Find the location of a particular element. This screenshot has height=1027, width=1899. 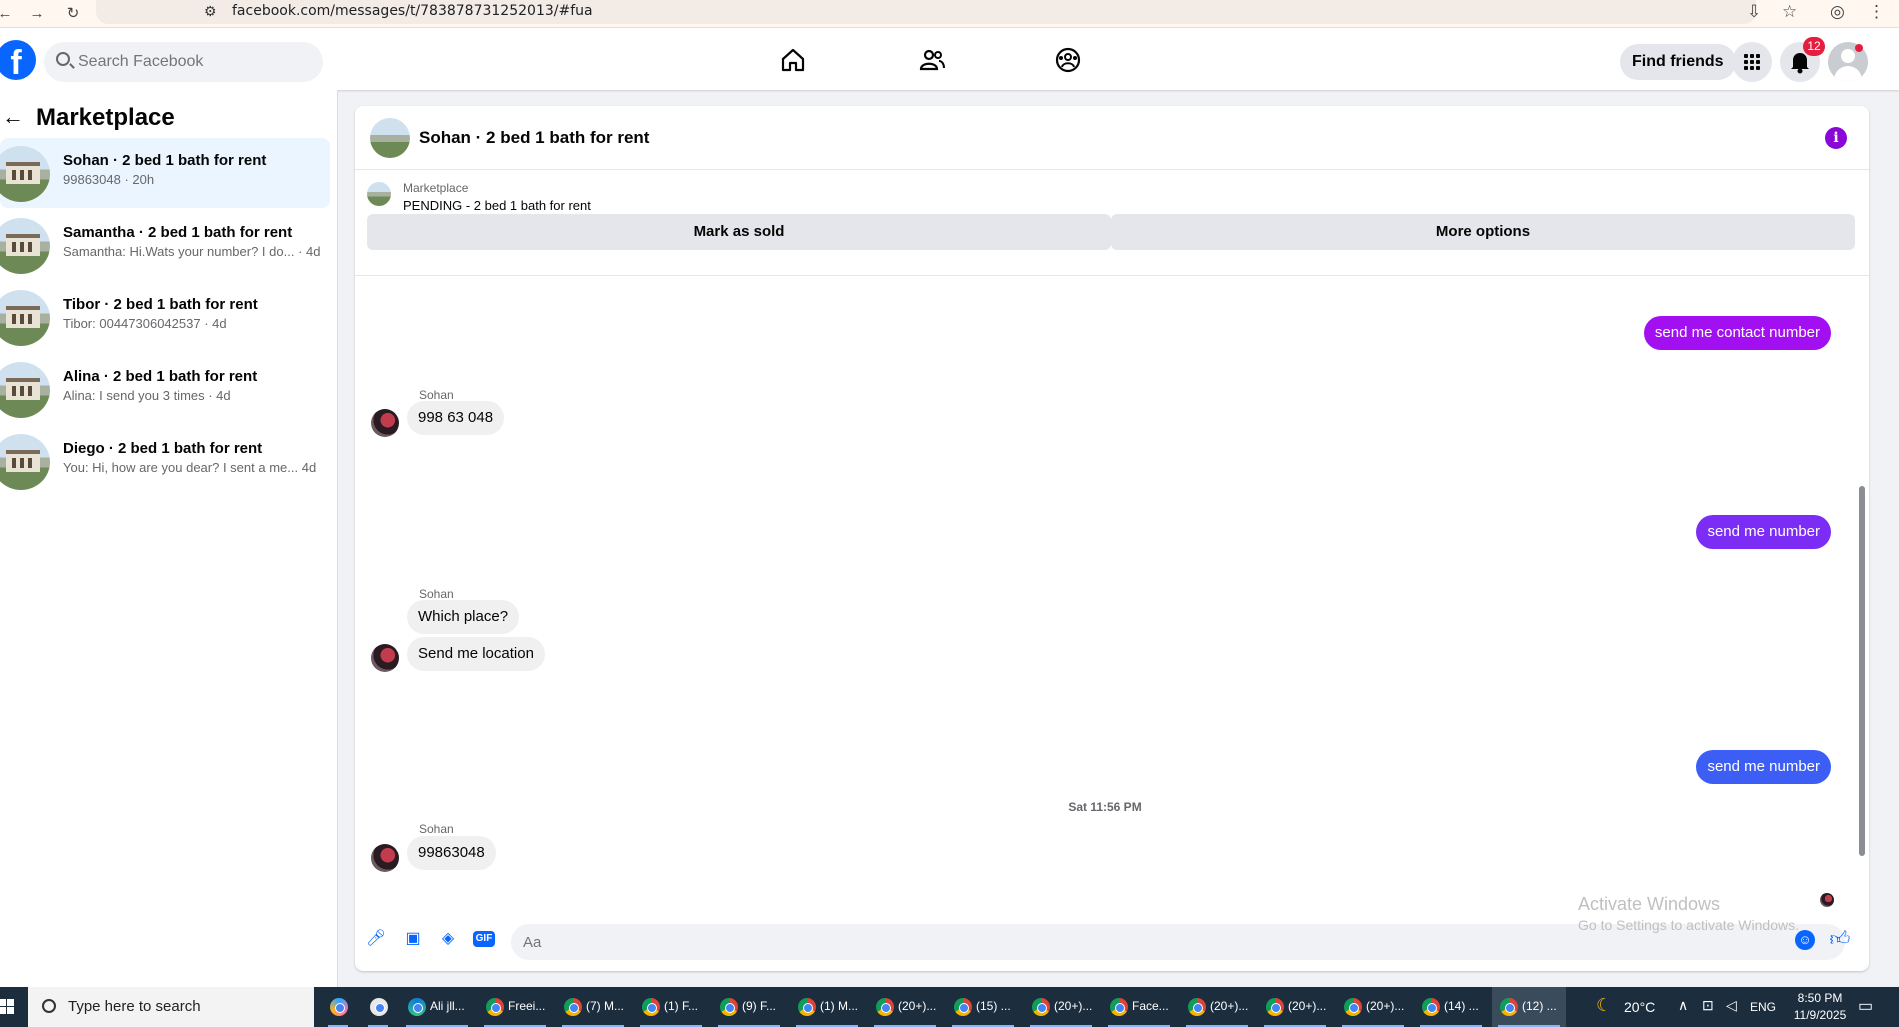

facebook-search is located at coordinates (183, 62).